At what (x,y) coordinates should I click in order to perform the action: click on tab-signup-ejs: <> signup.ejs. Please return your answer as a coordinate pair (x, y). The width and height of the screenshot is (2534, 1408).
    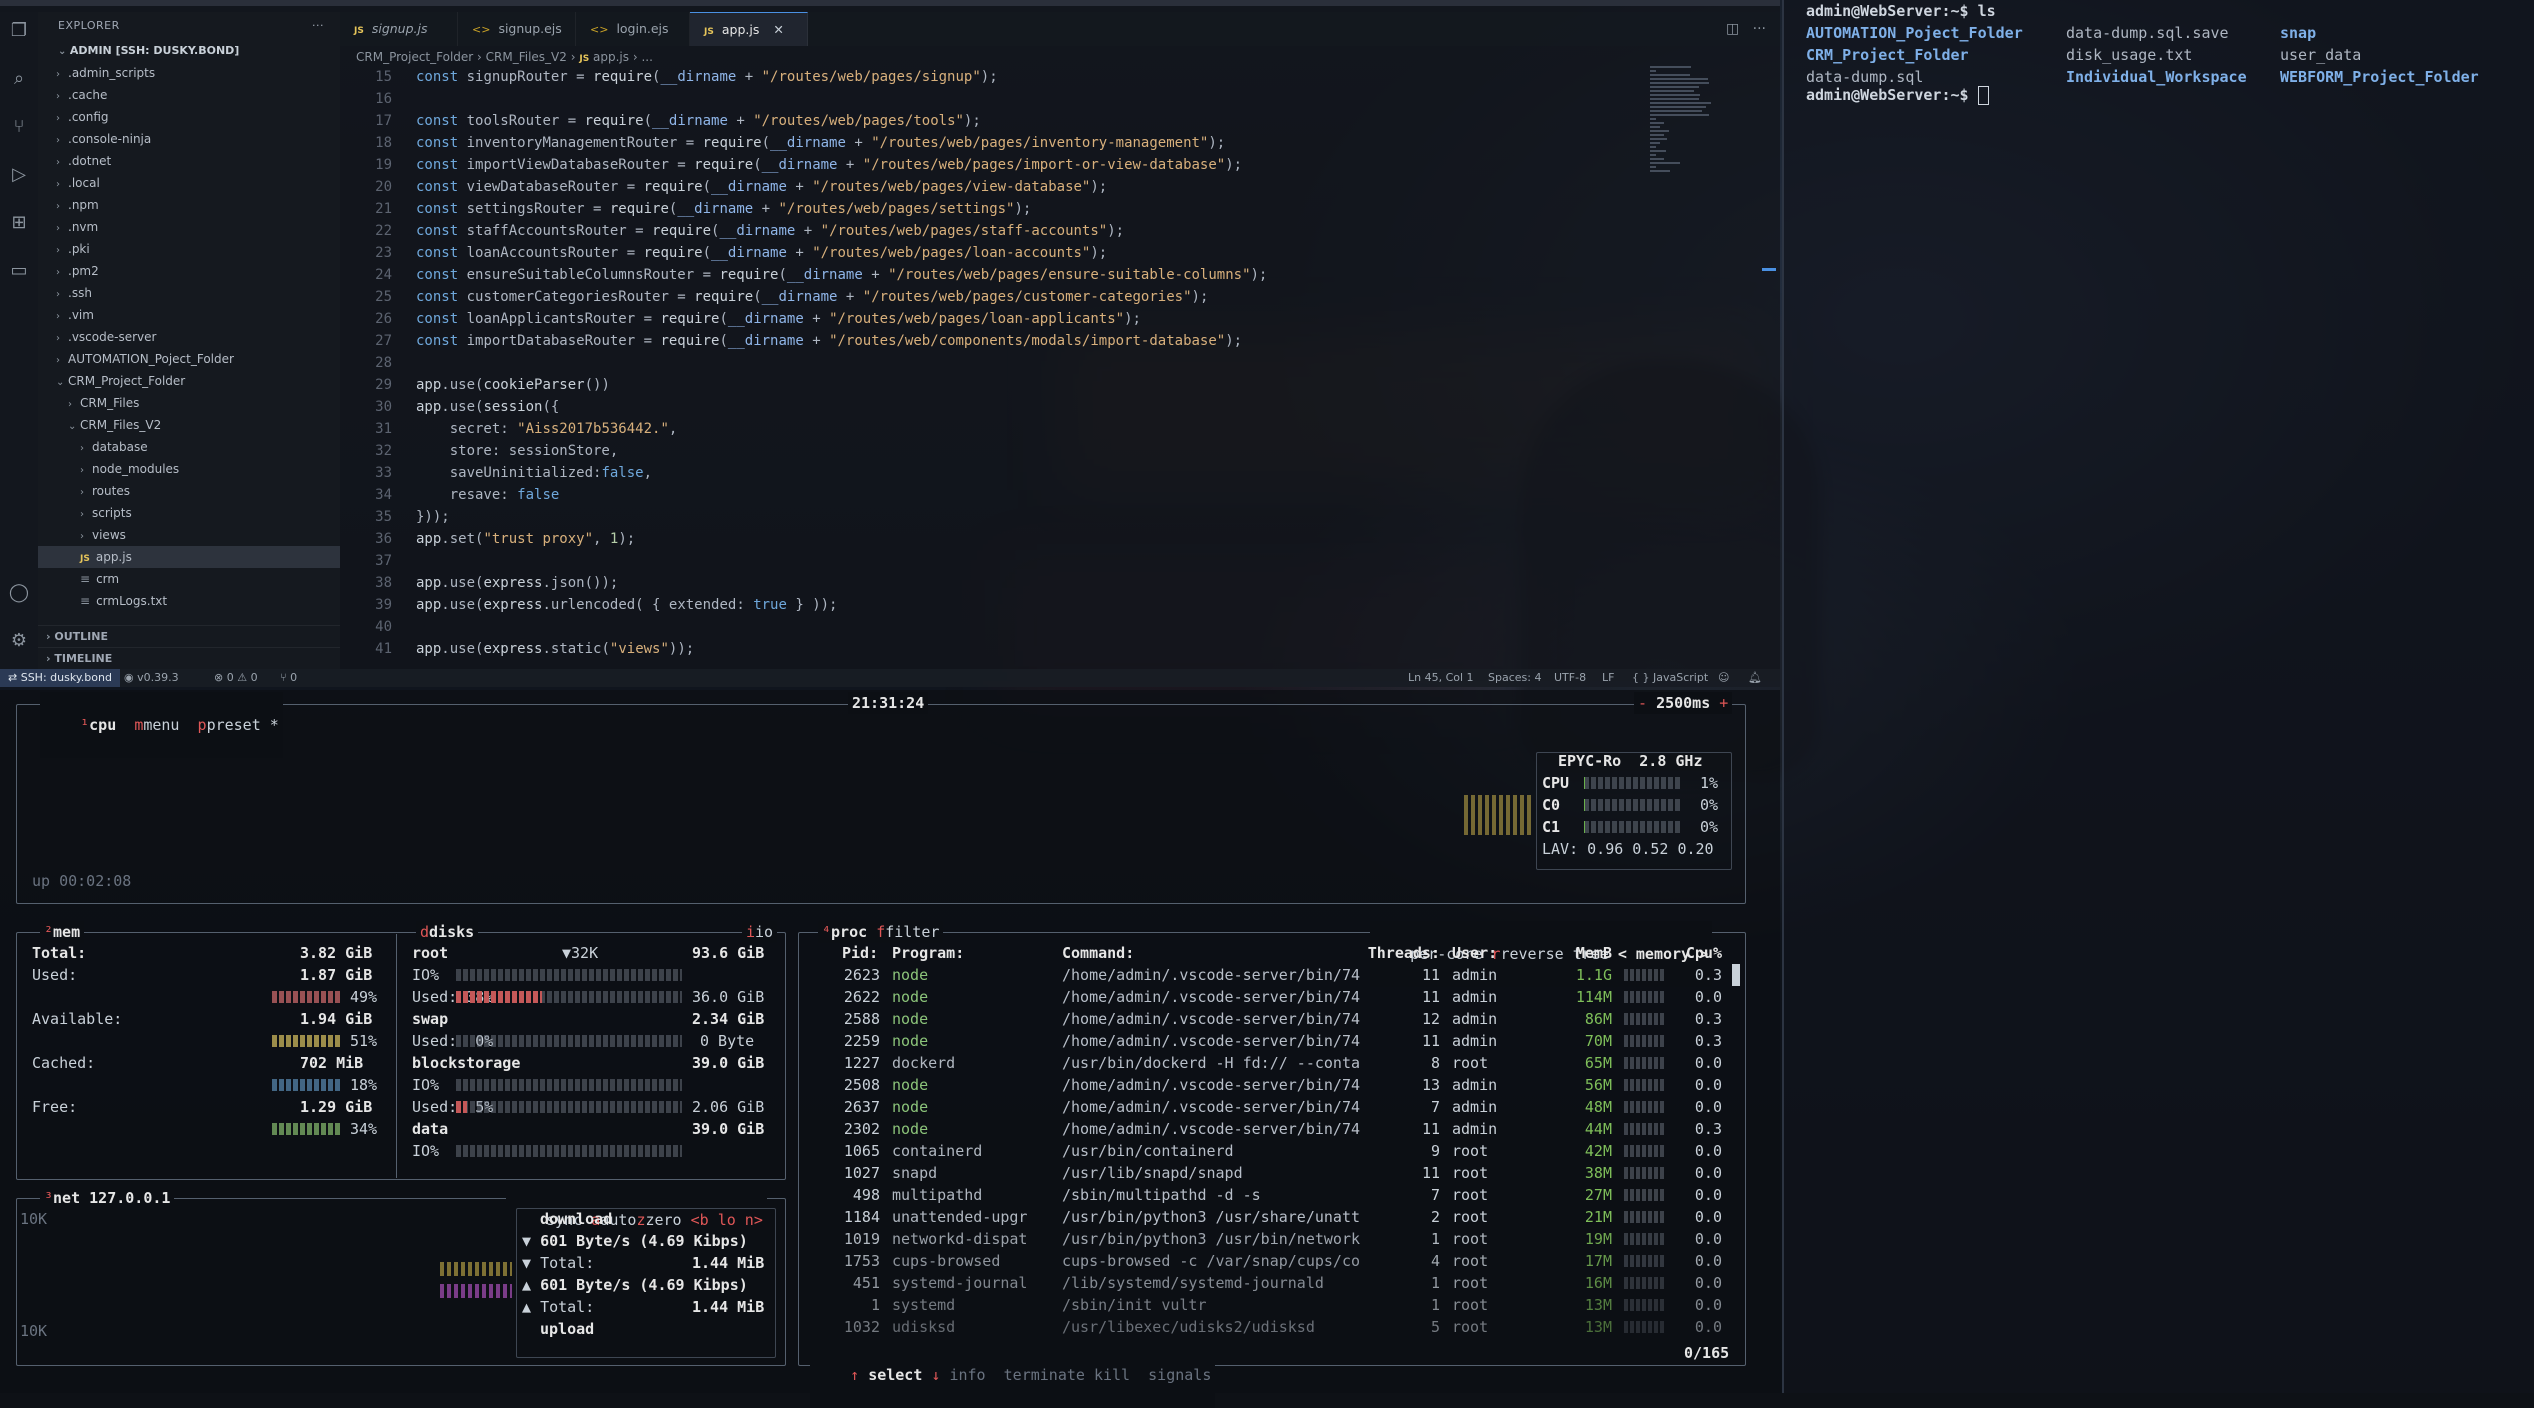
    Looking at the image, I should click on (517, 29).